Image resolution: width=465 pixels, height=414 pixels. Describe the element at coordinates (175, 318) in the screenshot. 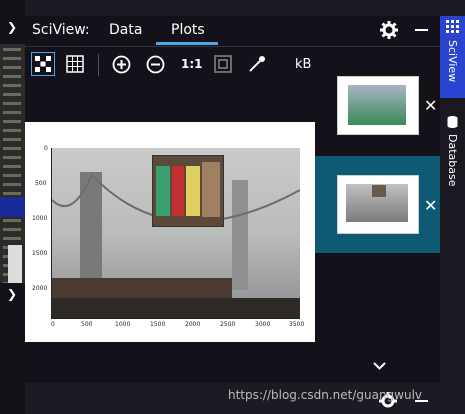

I see `x-axis` at that location.